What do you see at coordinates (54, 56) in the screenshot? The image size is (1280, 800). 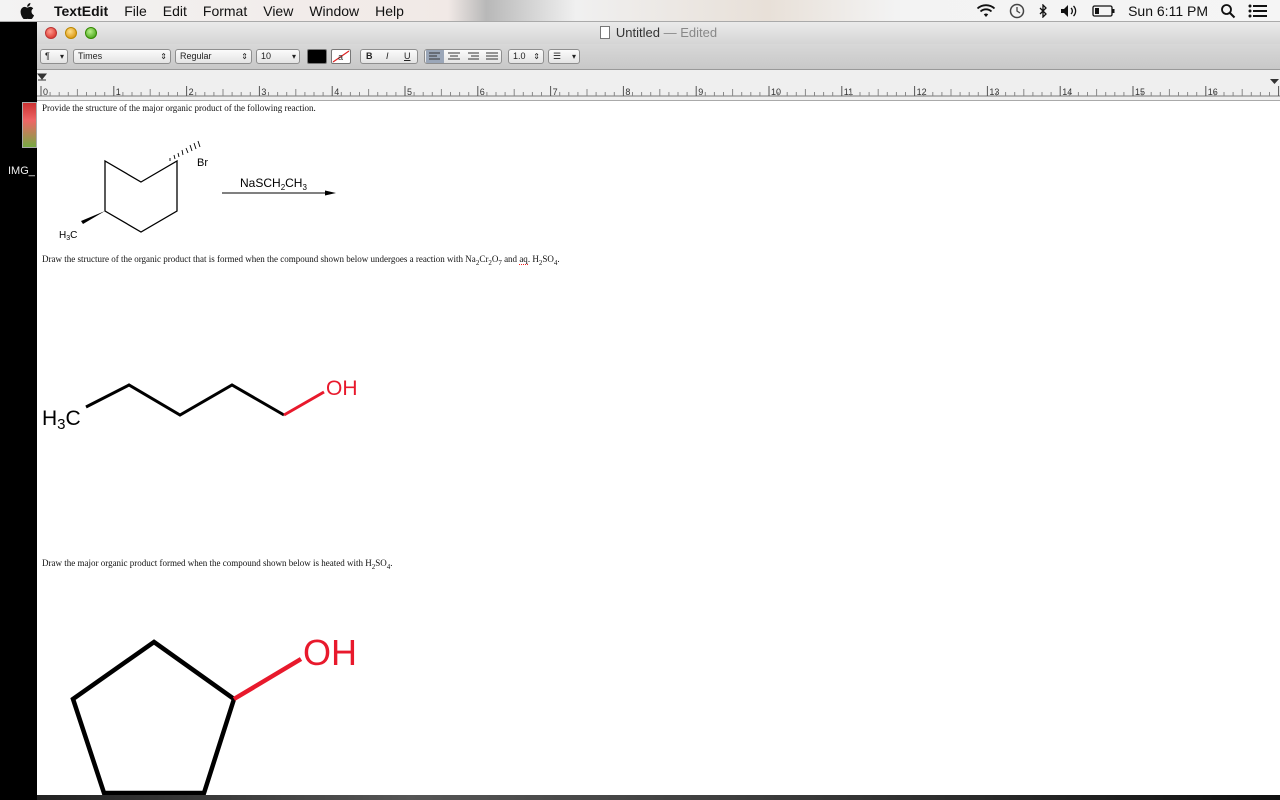 I see `paragraph-style-popup: ¶ ▾` at bounding box center [54, 56].